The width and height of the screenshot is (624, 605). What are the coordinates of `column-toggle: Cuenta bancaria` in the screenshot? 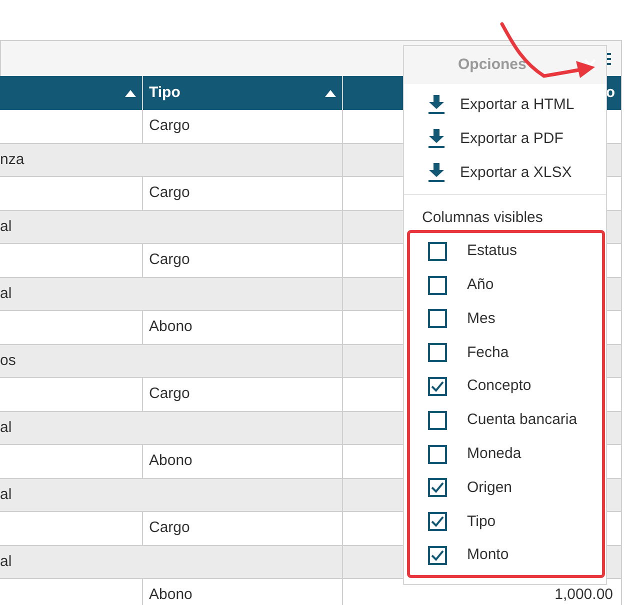 It's located at (505, 420).